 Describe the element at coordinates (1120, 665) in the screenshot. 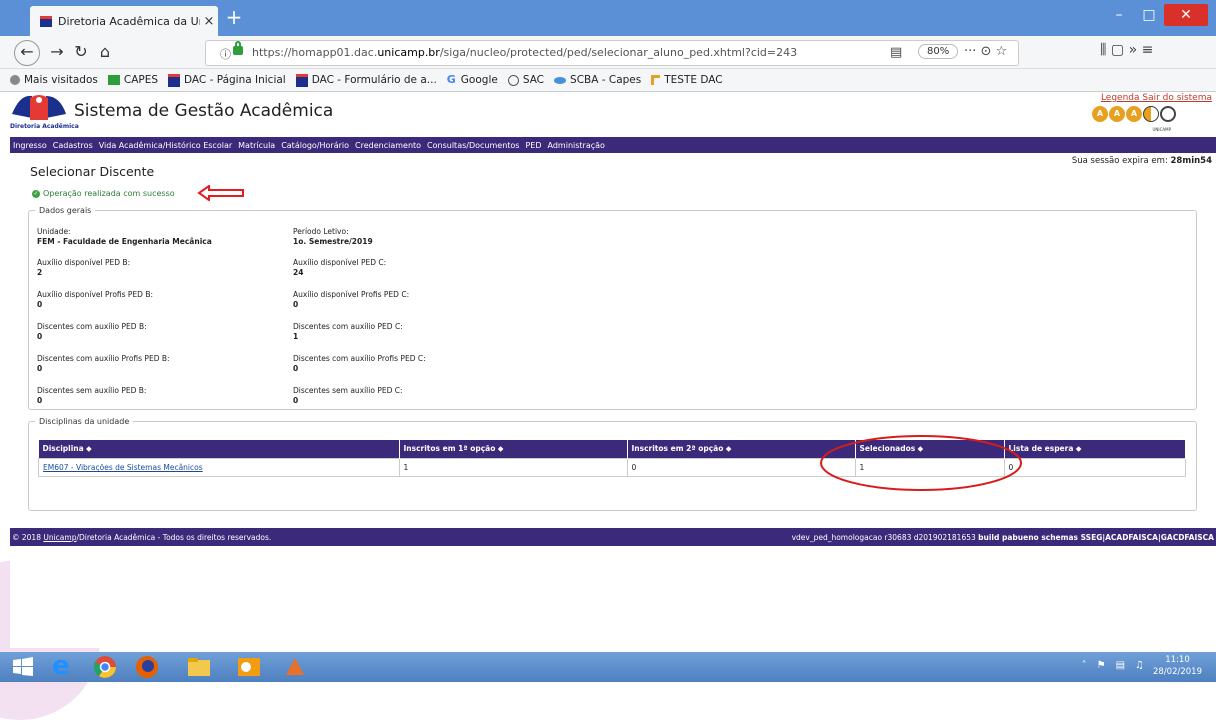

I see `network-icon: ▤` at that location.